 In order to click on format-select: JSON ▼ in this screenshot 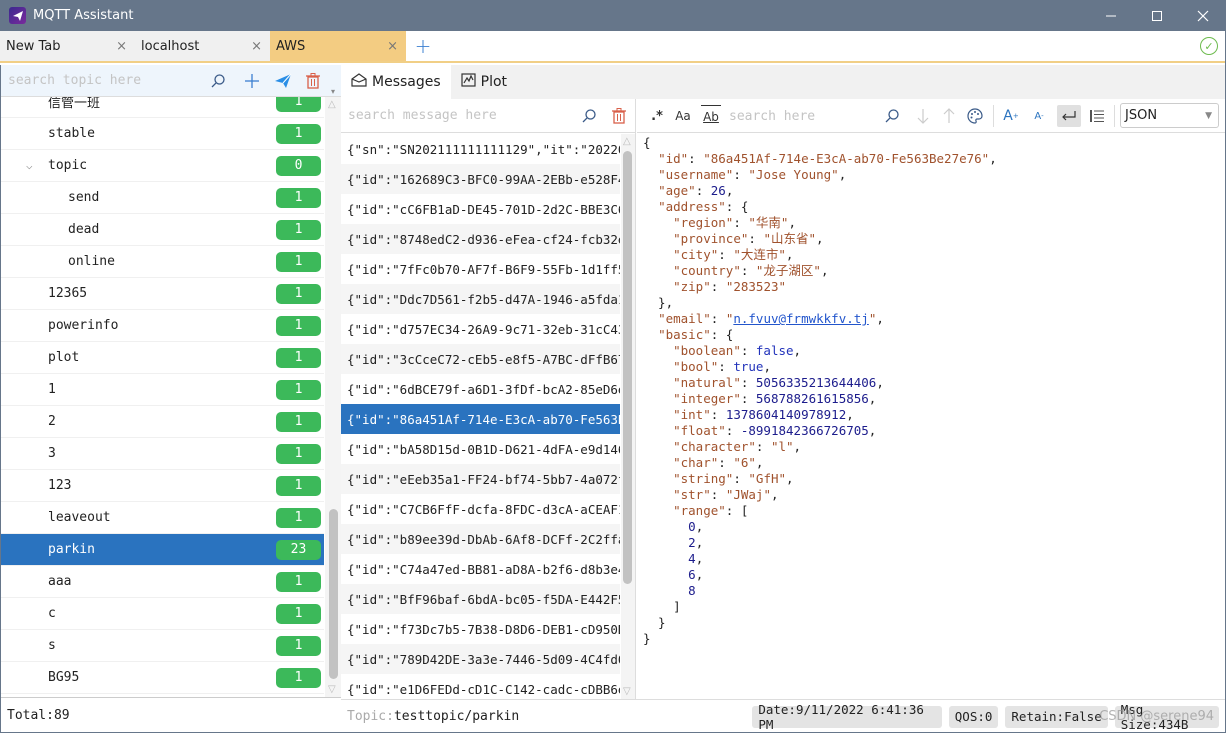, I will do `click(1169, 115)`.